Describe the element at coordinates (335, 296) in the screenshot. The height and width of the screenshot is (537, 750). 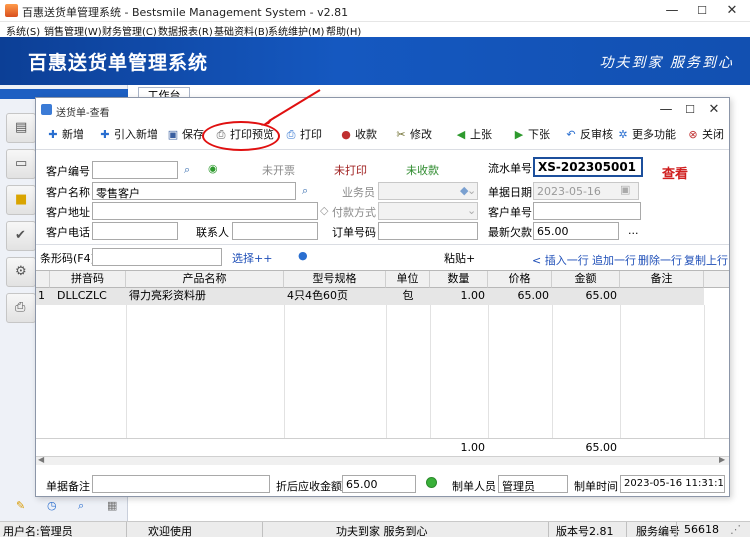
I see `row-spec: 4只4色60页` at that location.